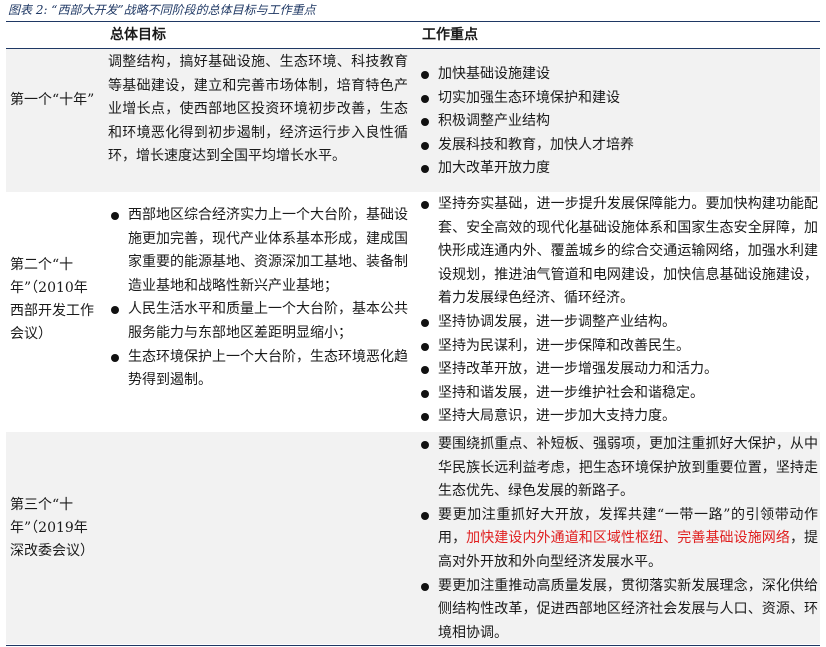 The height and width of the screenshot is (647, 826). Describe the element at coordinates (618, 347) in the screenshot. I see `list-item: 坚持为民谋利，进一步保障和改善民生。` at that location.